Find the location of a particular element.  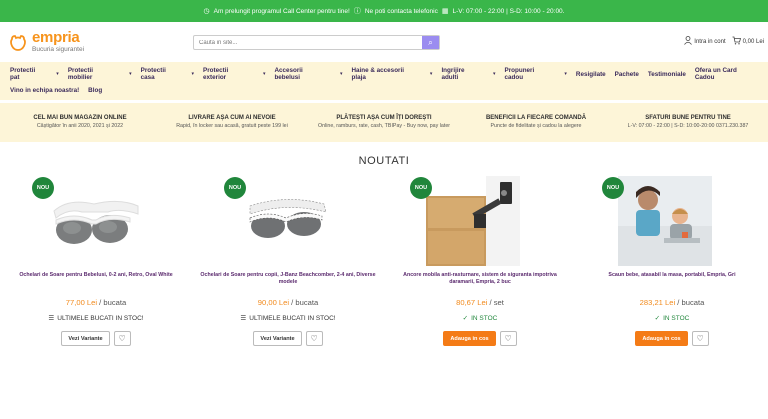

price-value: 283,21 Lei is located at coordinates (657, 302).